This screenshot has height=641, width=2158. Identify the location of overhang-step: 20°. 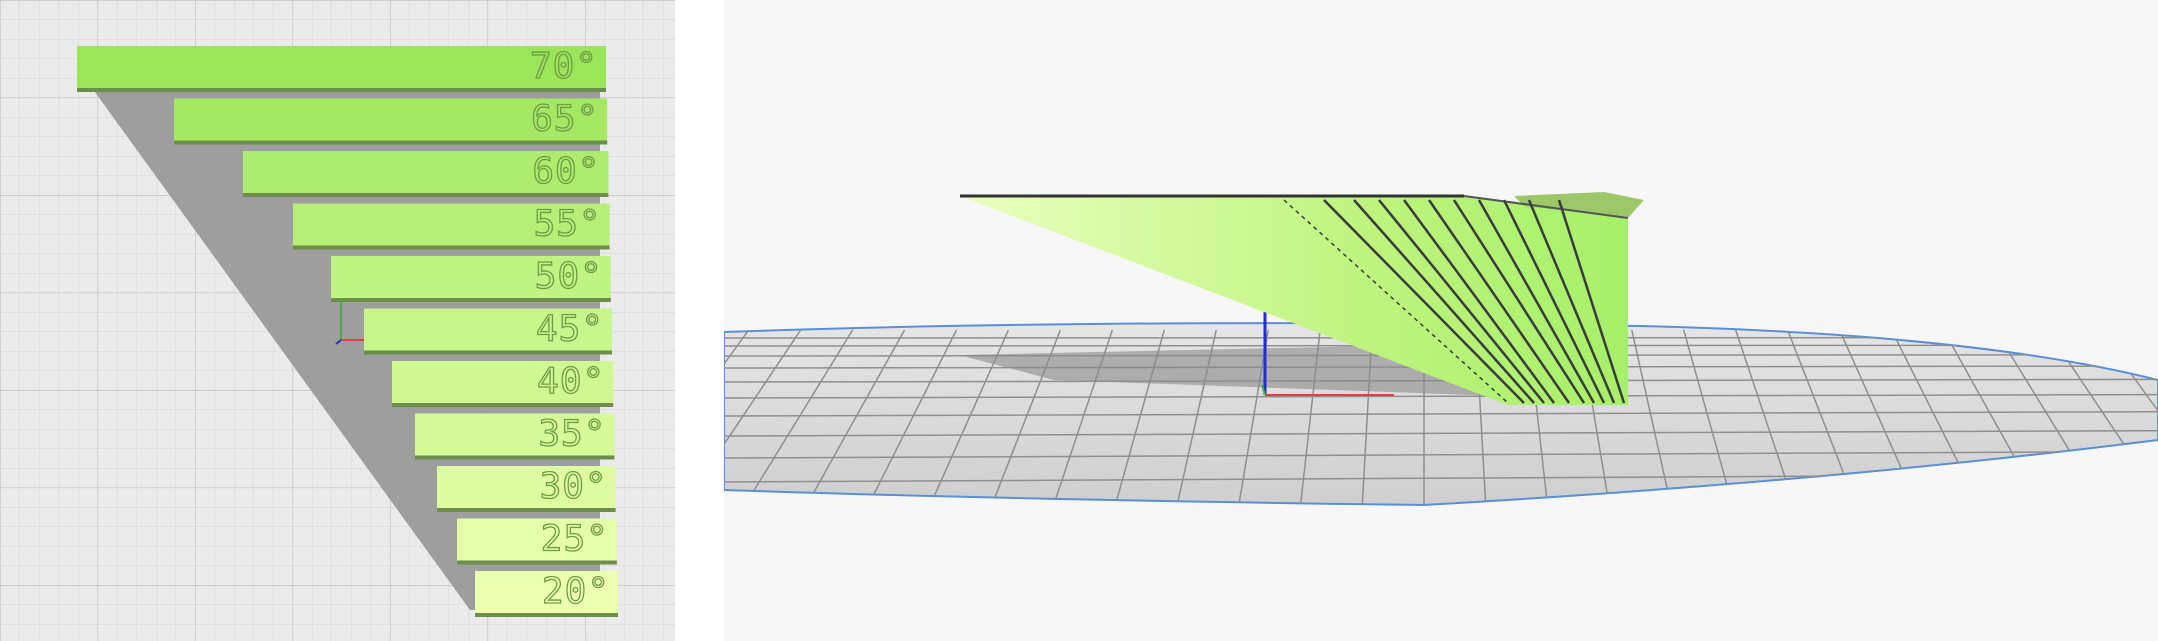
(546, 593).